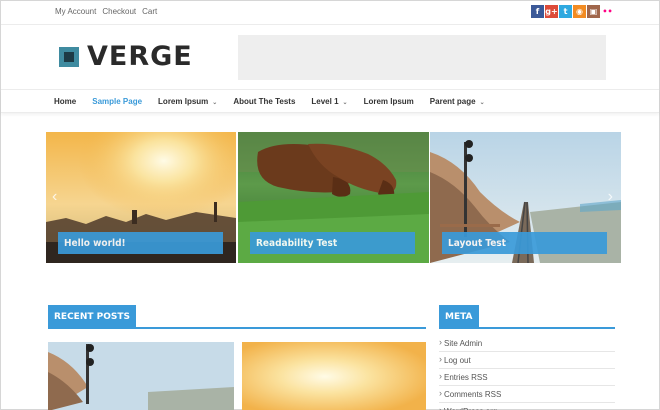  I want to click on nav-item-label: About The Tests, so click(264, 101).